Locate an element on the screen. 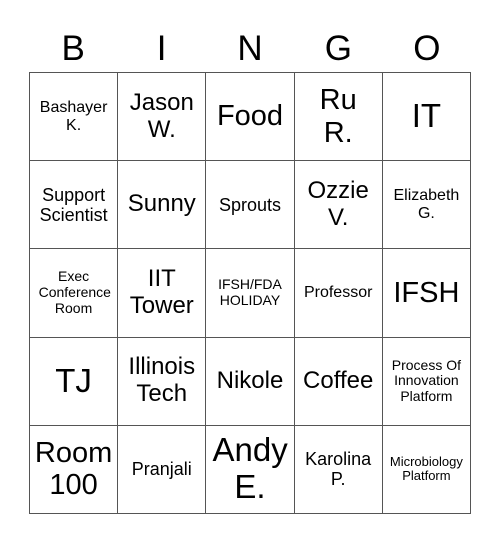 The width and height of the screenshot is (500, 544). cell-text: Illinois Tech is located at coordinates (162, 380).